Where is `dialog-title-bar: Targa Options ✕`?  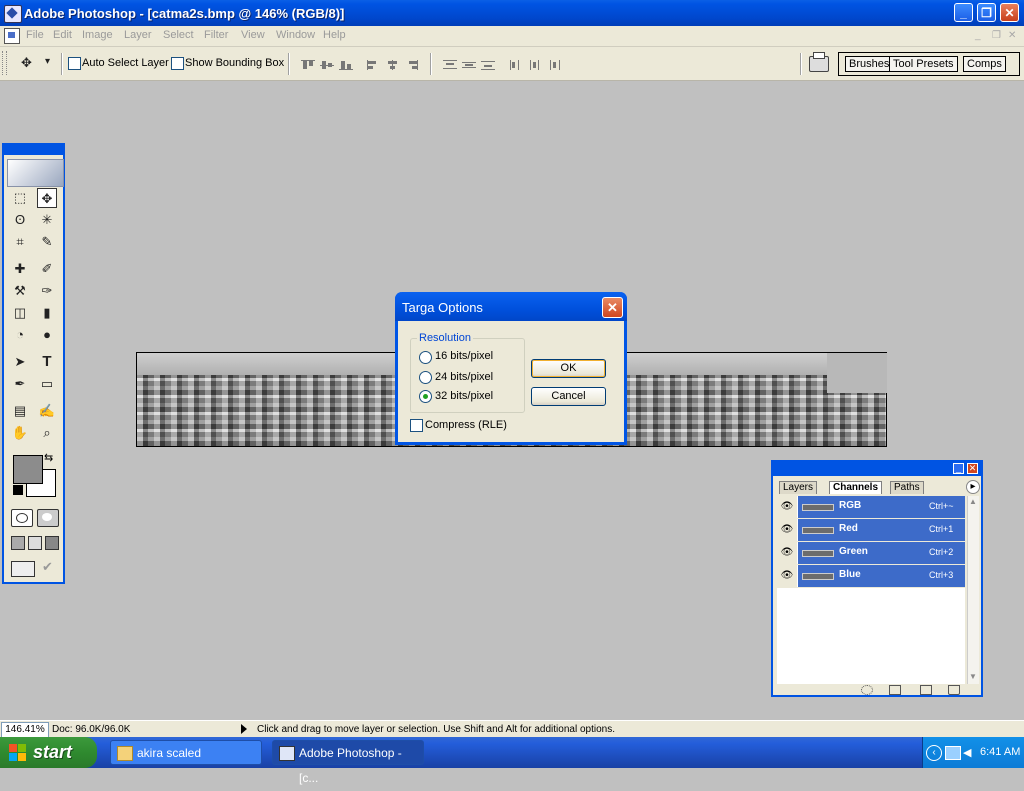
dialog-title-bar: Targa Options ✕ is located at coordinates (511, 306).